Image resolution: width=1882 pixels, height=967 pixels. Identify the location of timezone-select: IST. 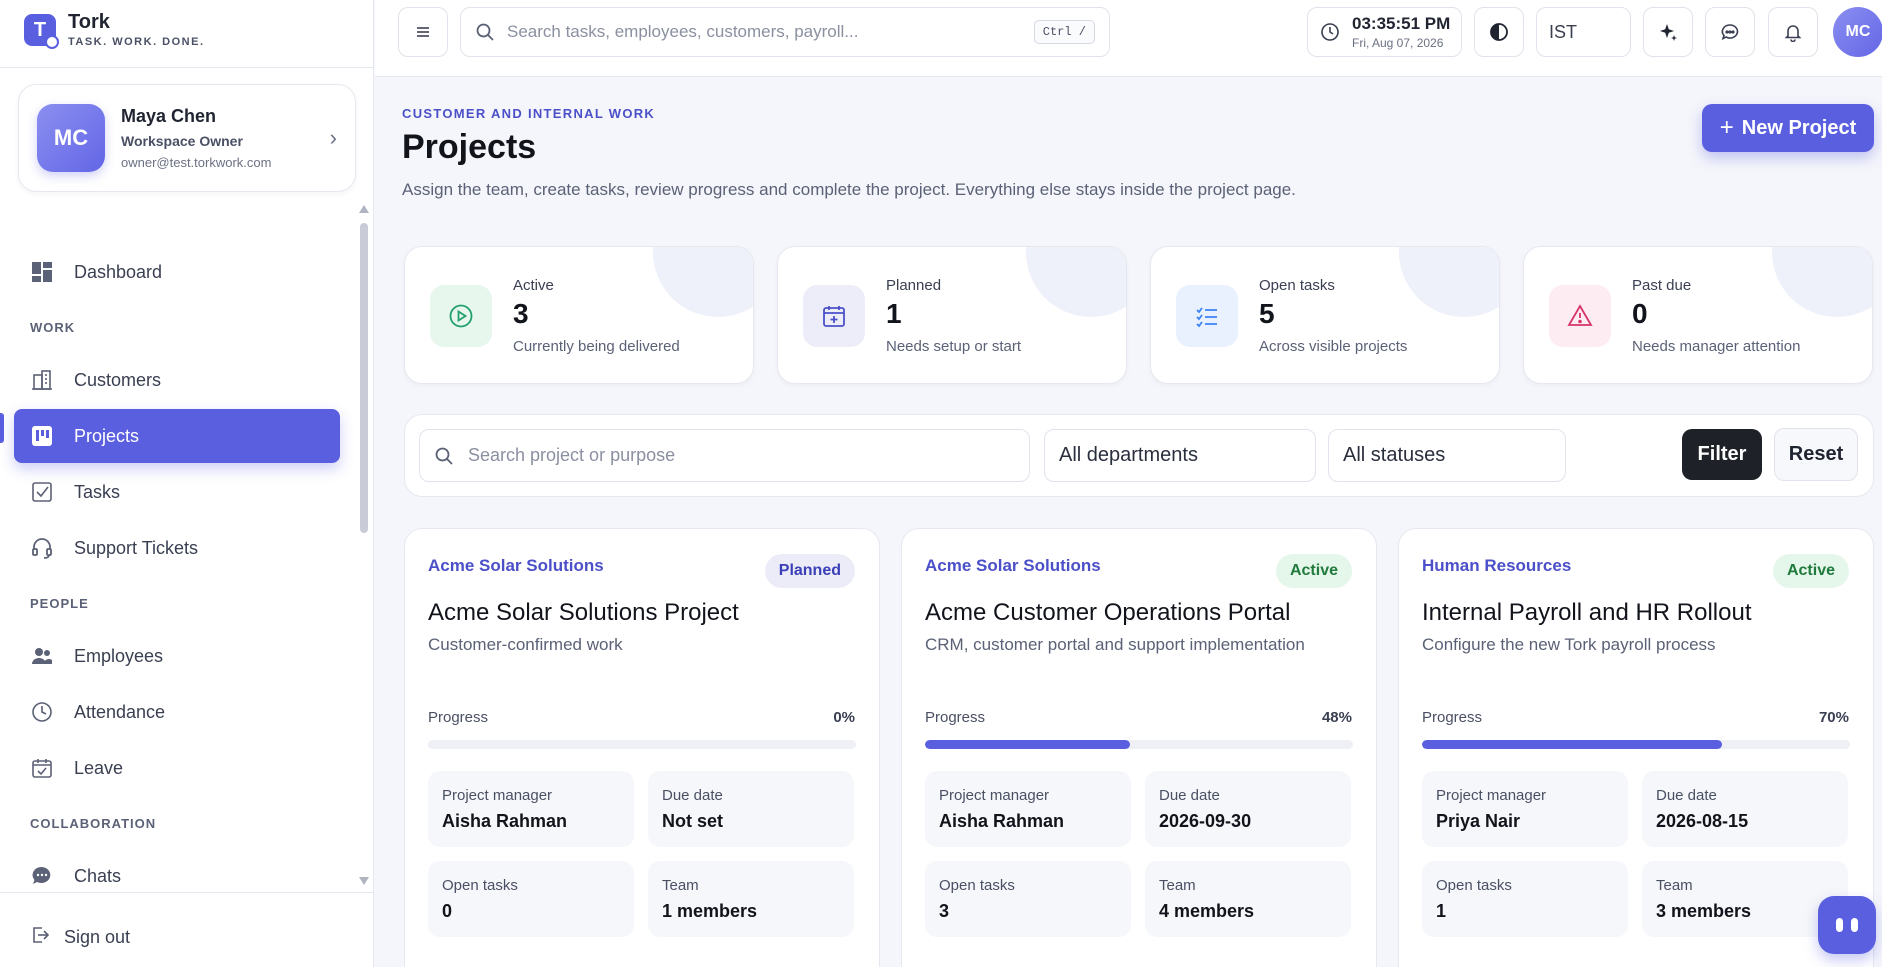
(1583, 32).